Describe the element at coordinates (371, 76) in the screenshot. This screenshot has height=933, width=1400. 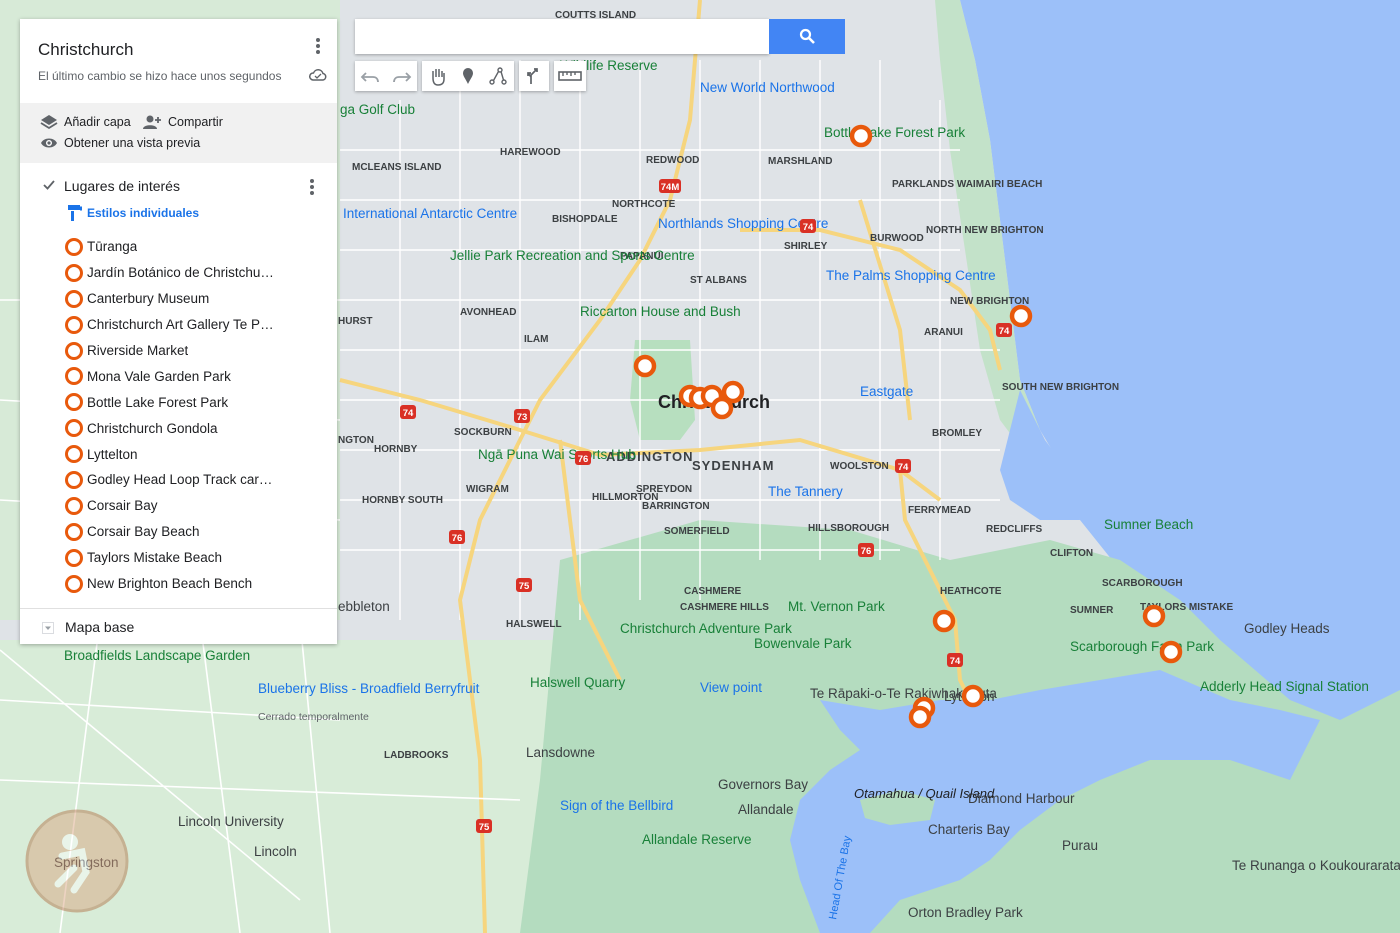
I see `undo-icon` at that location.